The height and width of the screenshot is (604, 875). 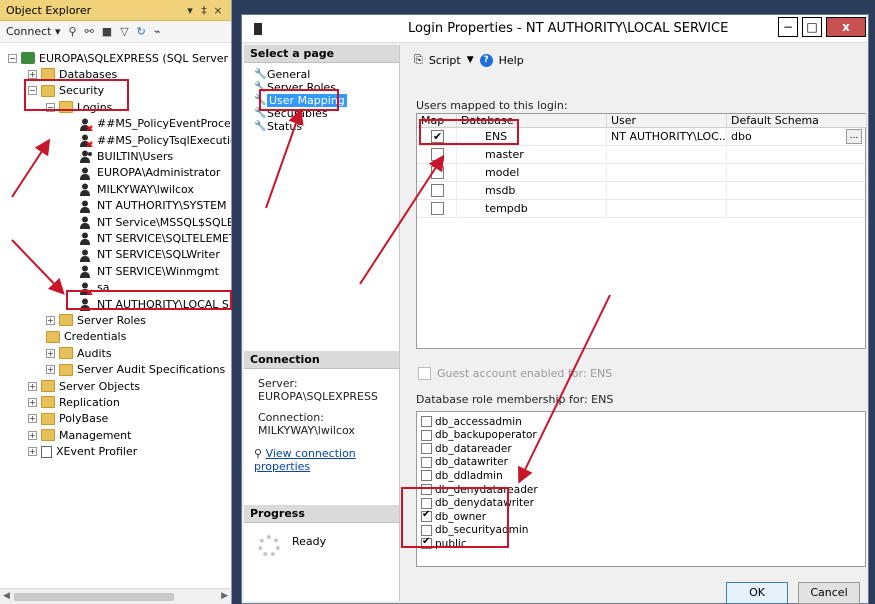 What do you see at coordinates (300, 100) in the screenshot?
I see `page-item-user-mapping: 🔧 User Mapping` at bounding box center [300, 100].